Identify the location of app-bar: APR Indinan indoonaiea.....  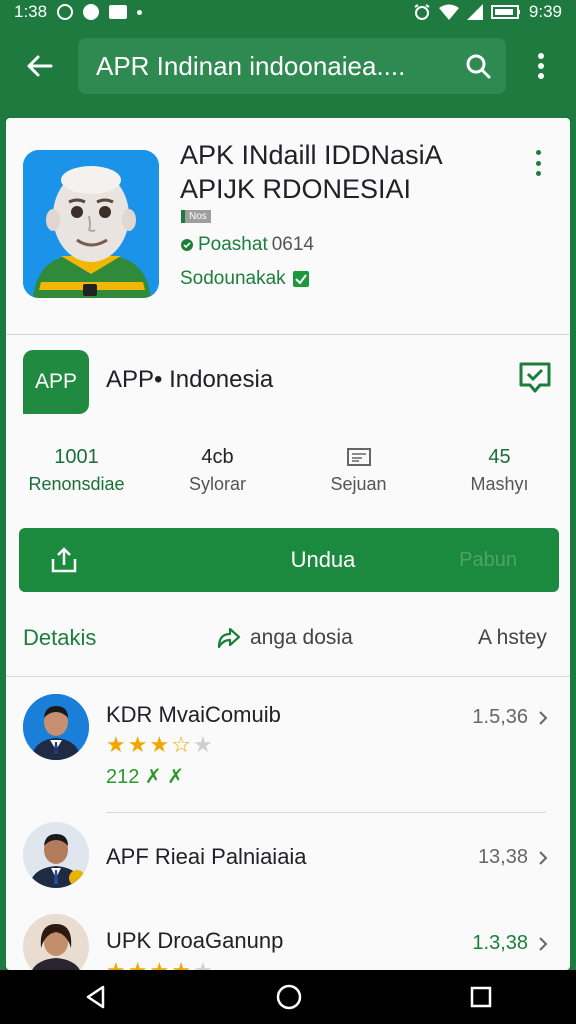
(288, 66).